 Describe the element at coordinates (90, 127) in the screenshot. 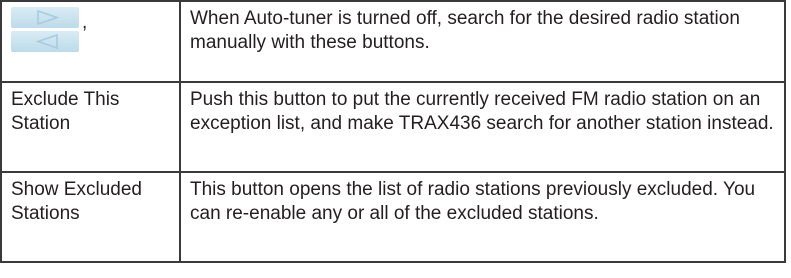

I see `button-name-cell: Exclude This Station` at that location.